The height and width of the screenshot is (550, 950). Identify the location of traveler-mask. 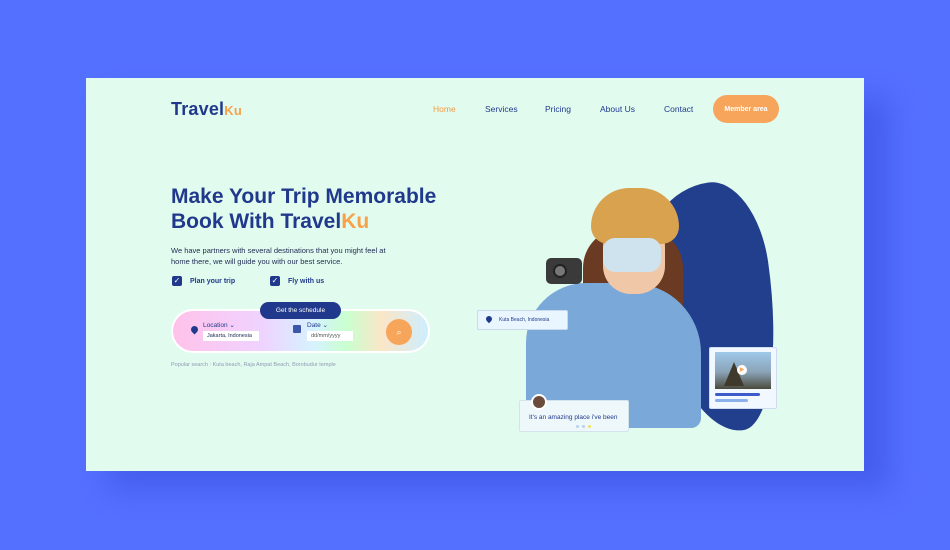
(632, 255).